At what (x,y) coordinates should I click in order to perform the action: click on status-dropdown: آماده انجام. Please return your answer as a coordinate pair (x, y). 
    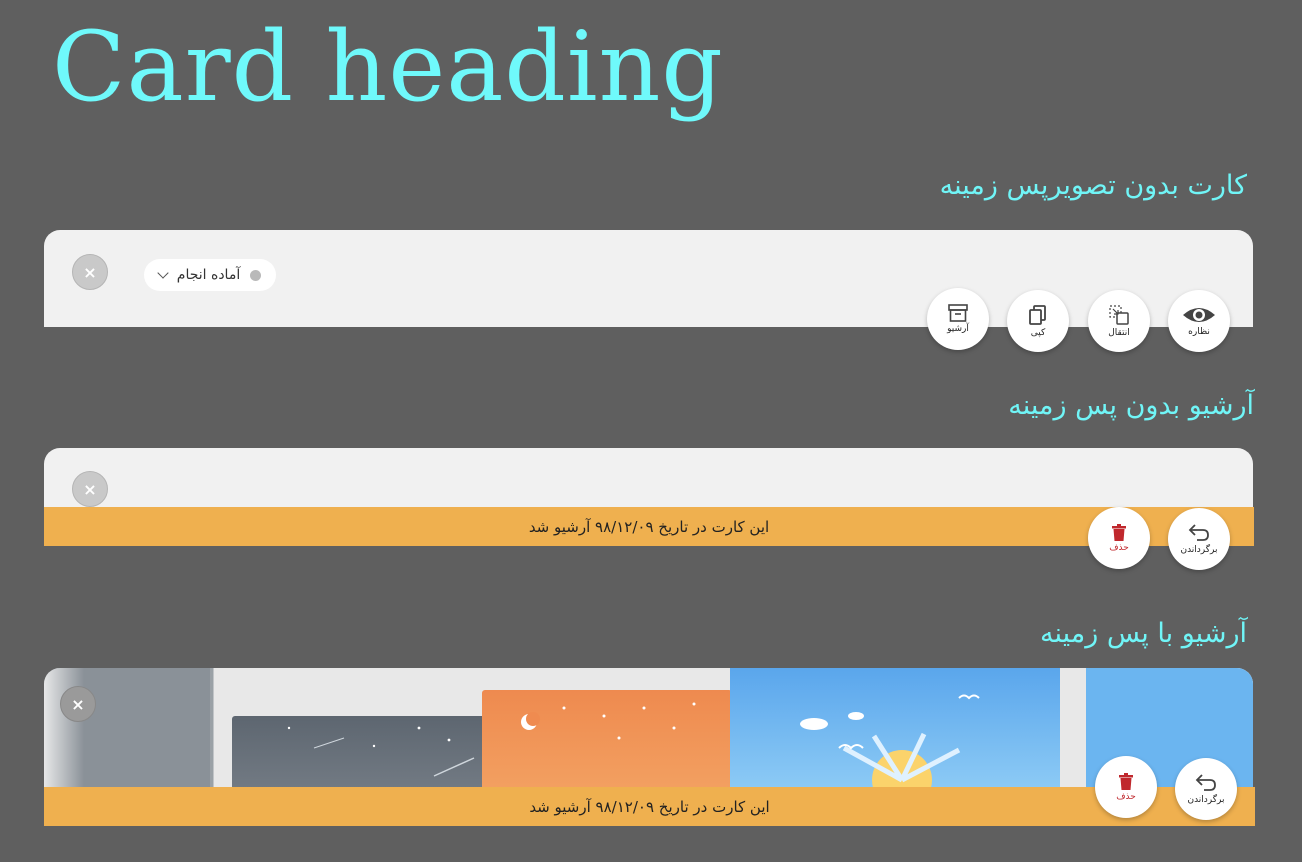
    Looking at the image, I should click on (210, 275).